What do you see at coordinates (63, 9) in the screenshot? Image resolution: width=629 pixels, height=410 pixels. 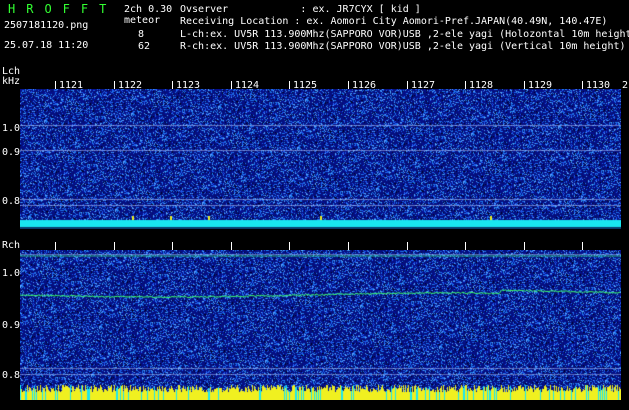 I see `app-logo: HROFFT` at bounding box center [63, 9].